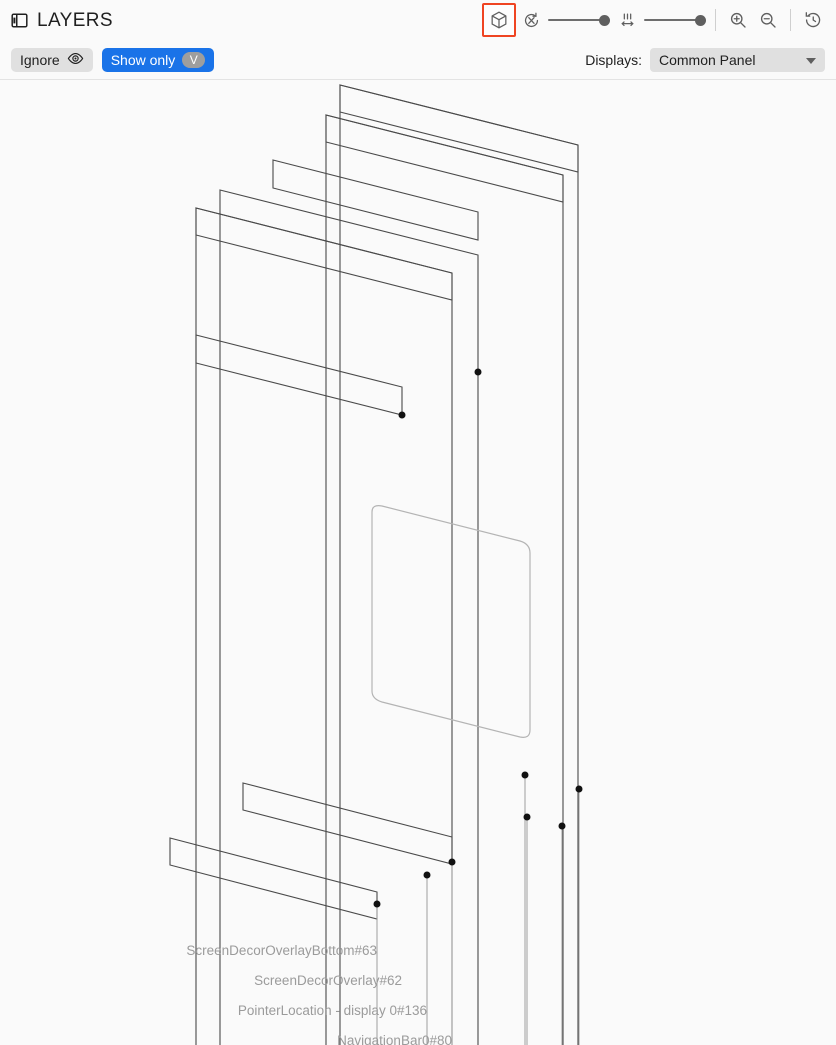 The image size is (836, 1045). I want to click on spacing-slider-knob, so click(700, 20).